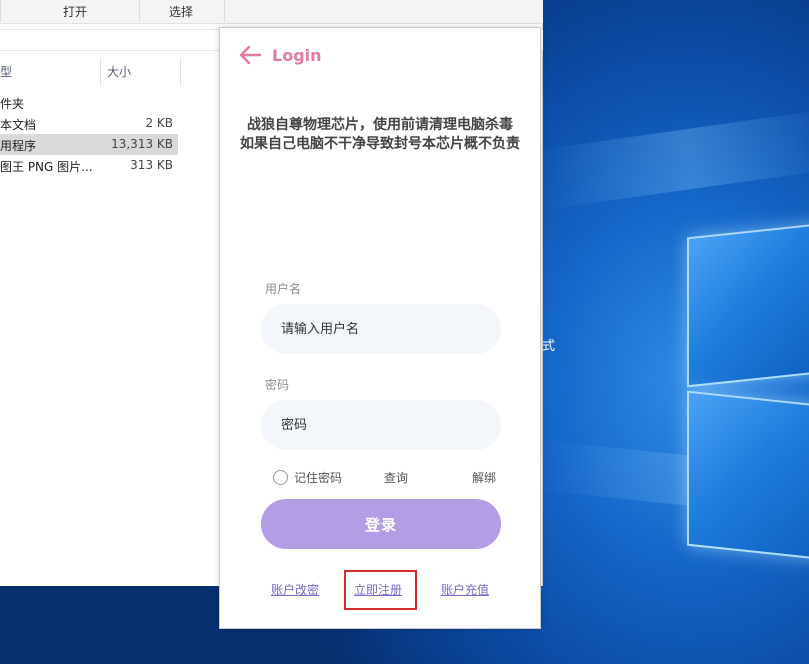 The width and height of the screenshot is (809, 664). What do you see at coordinates (119, 71) in the screenshot?
I see `column-header-size: 大小` at bounding box center [119, 71].